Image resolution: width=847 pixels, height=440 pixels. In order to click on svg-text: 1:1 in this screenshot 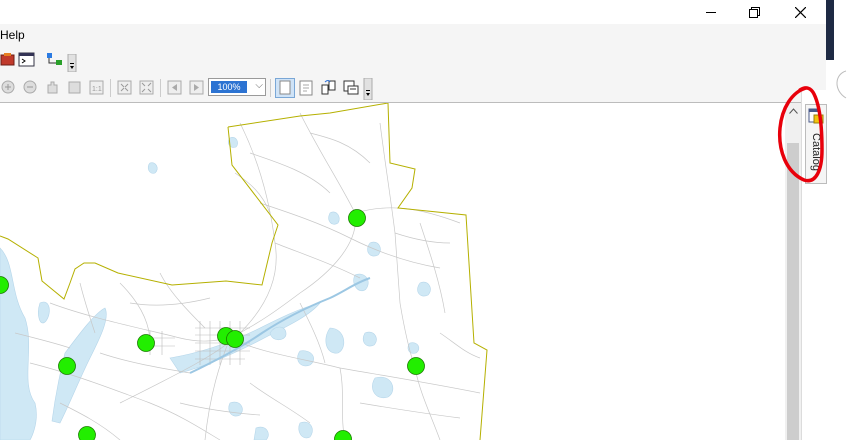, I will do `click(97, 89)`.